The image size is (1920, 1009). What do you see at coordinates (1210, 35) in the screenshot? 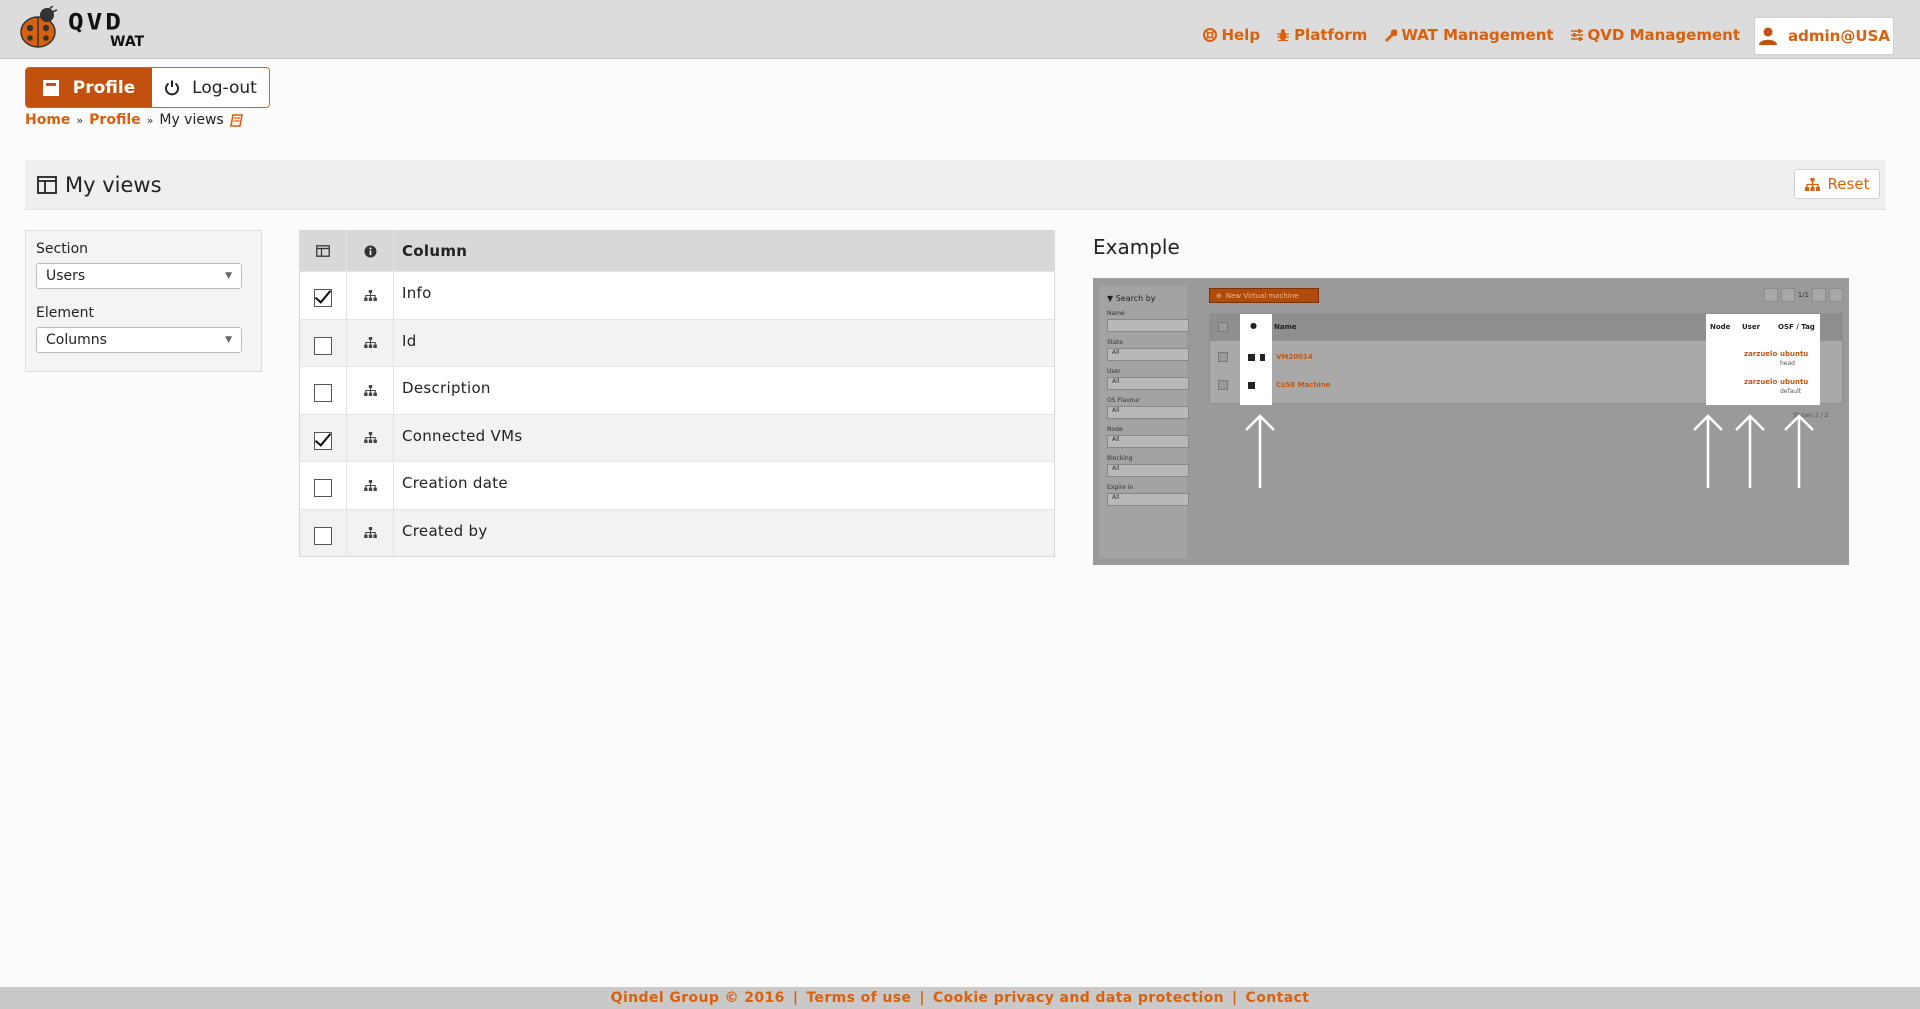
I see `lifebuoy-icon` at bounding box center [1210, 35].